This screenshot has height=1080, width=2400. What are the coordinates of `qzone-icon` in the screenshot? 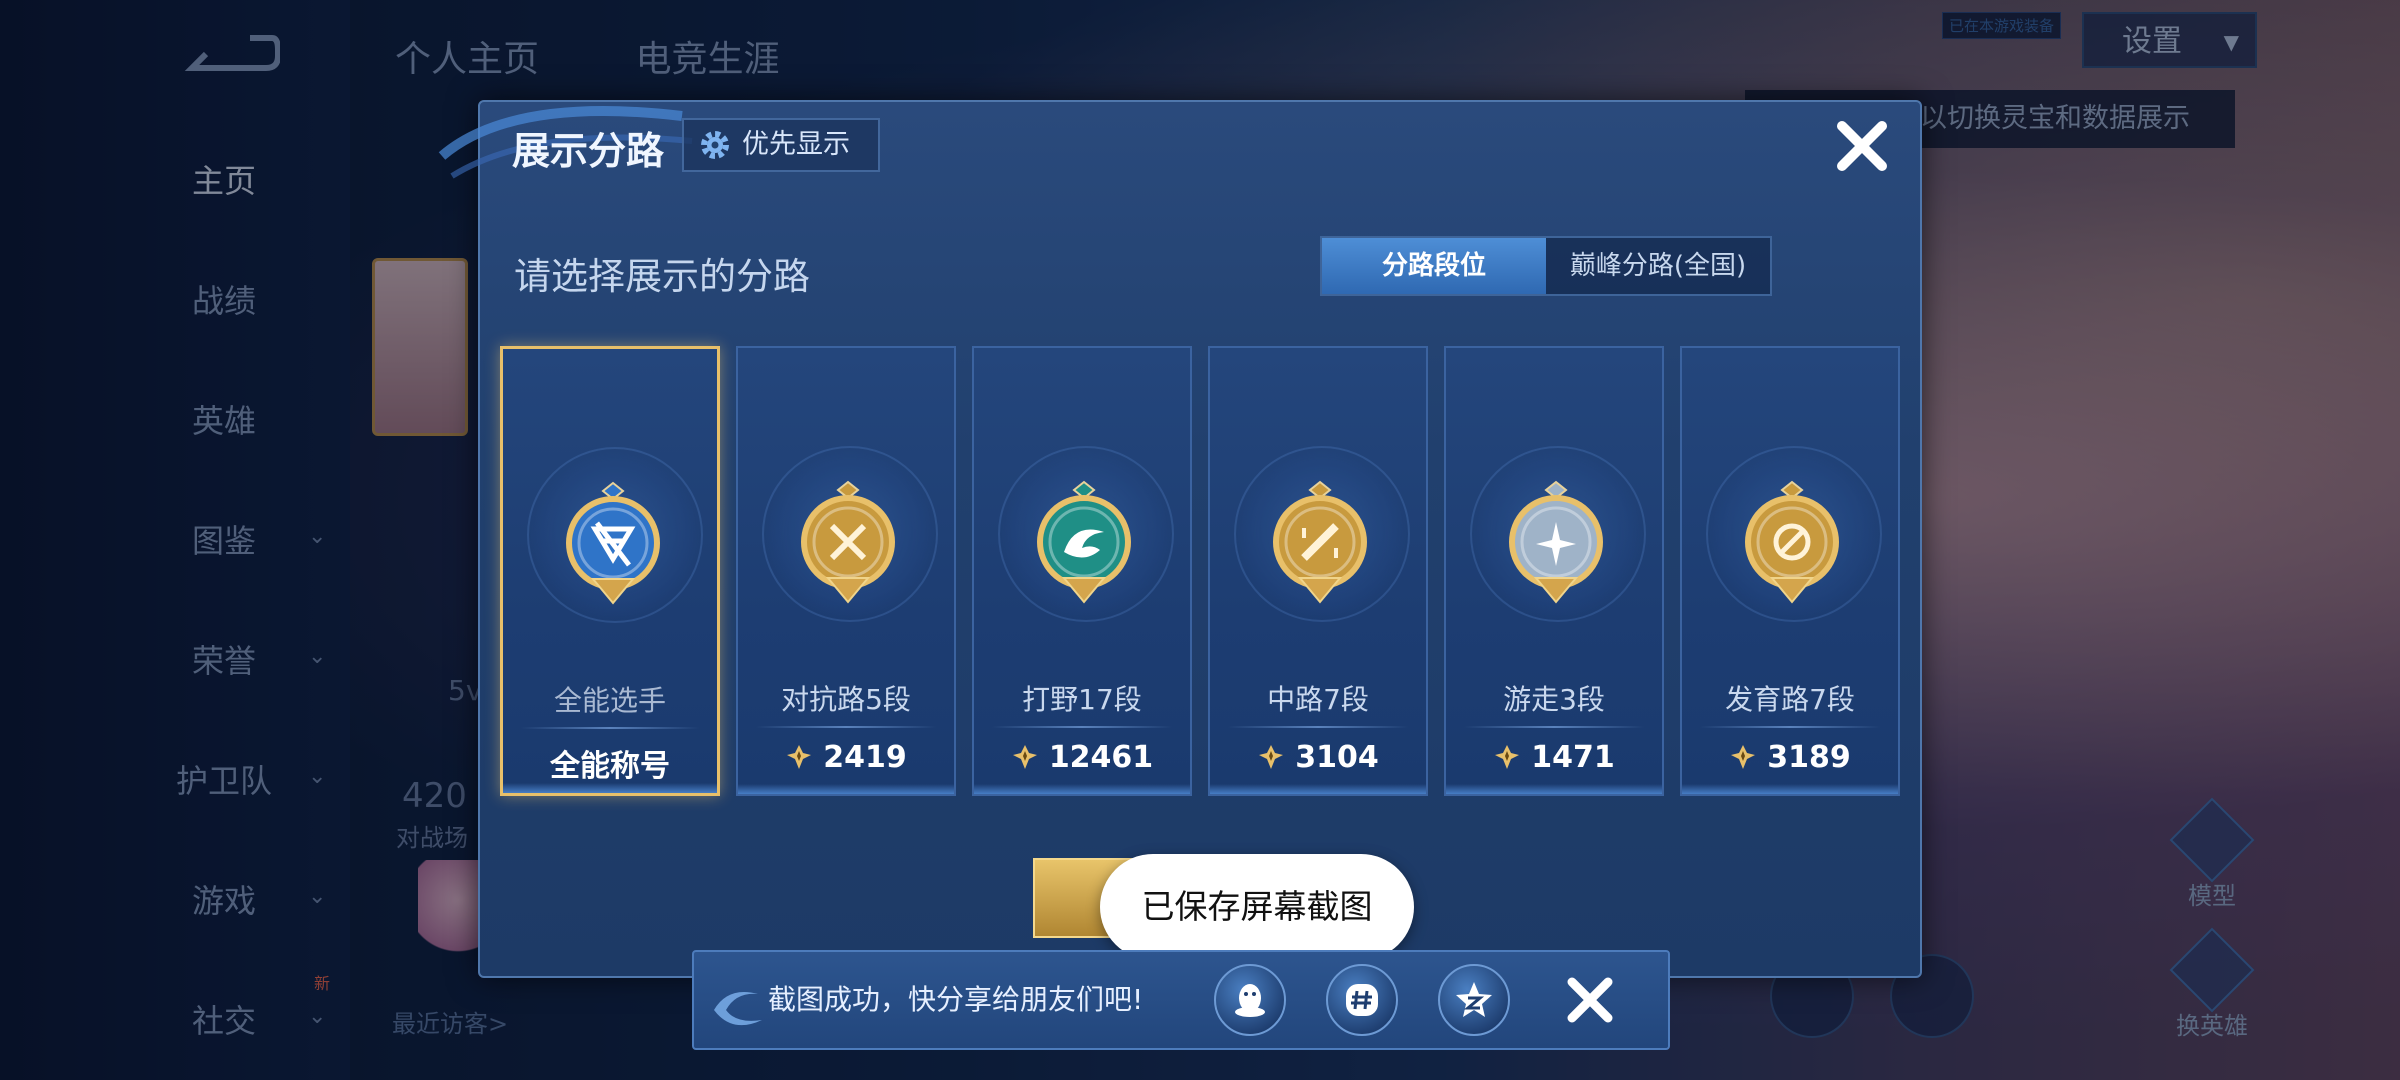 It's located at (1474, 999).